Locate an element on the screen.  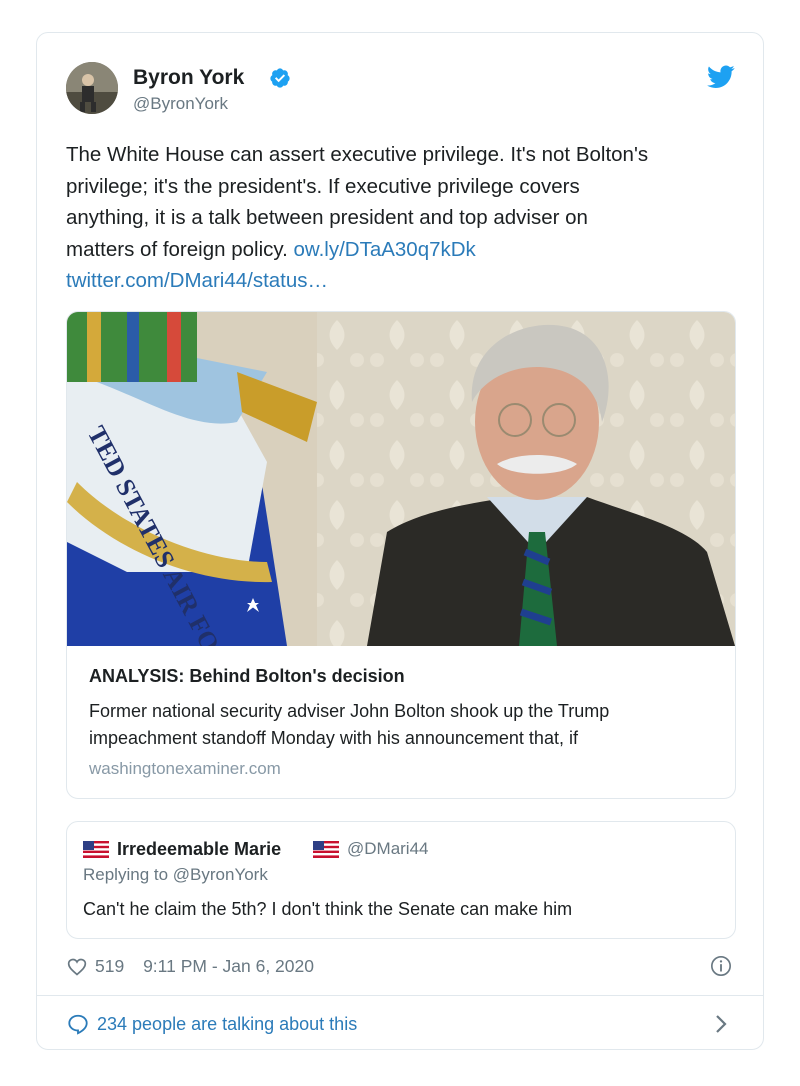
author-avatar is located at coordinates (92, 88).